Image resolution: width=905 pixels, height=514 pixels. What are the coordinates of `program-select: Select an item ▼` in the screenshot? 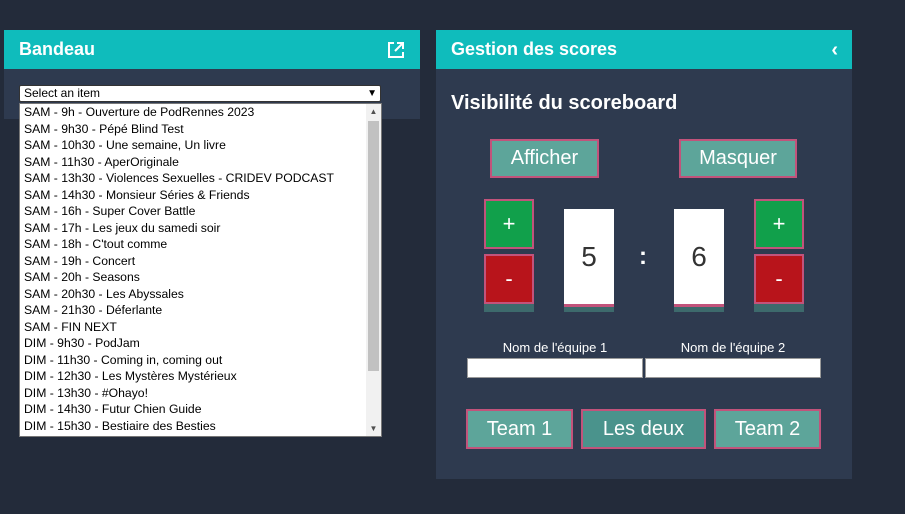 It's located at (200, 93).